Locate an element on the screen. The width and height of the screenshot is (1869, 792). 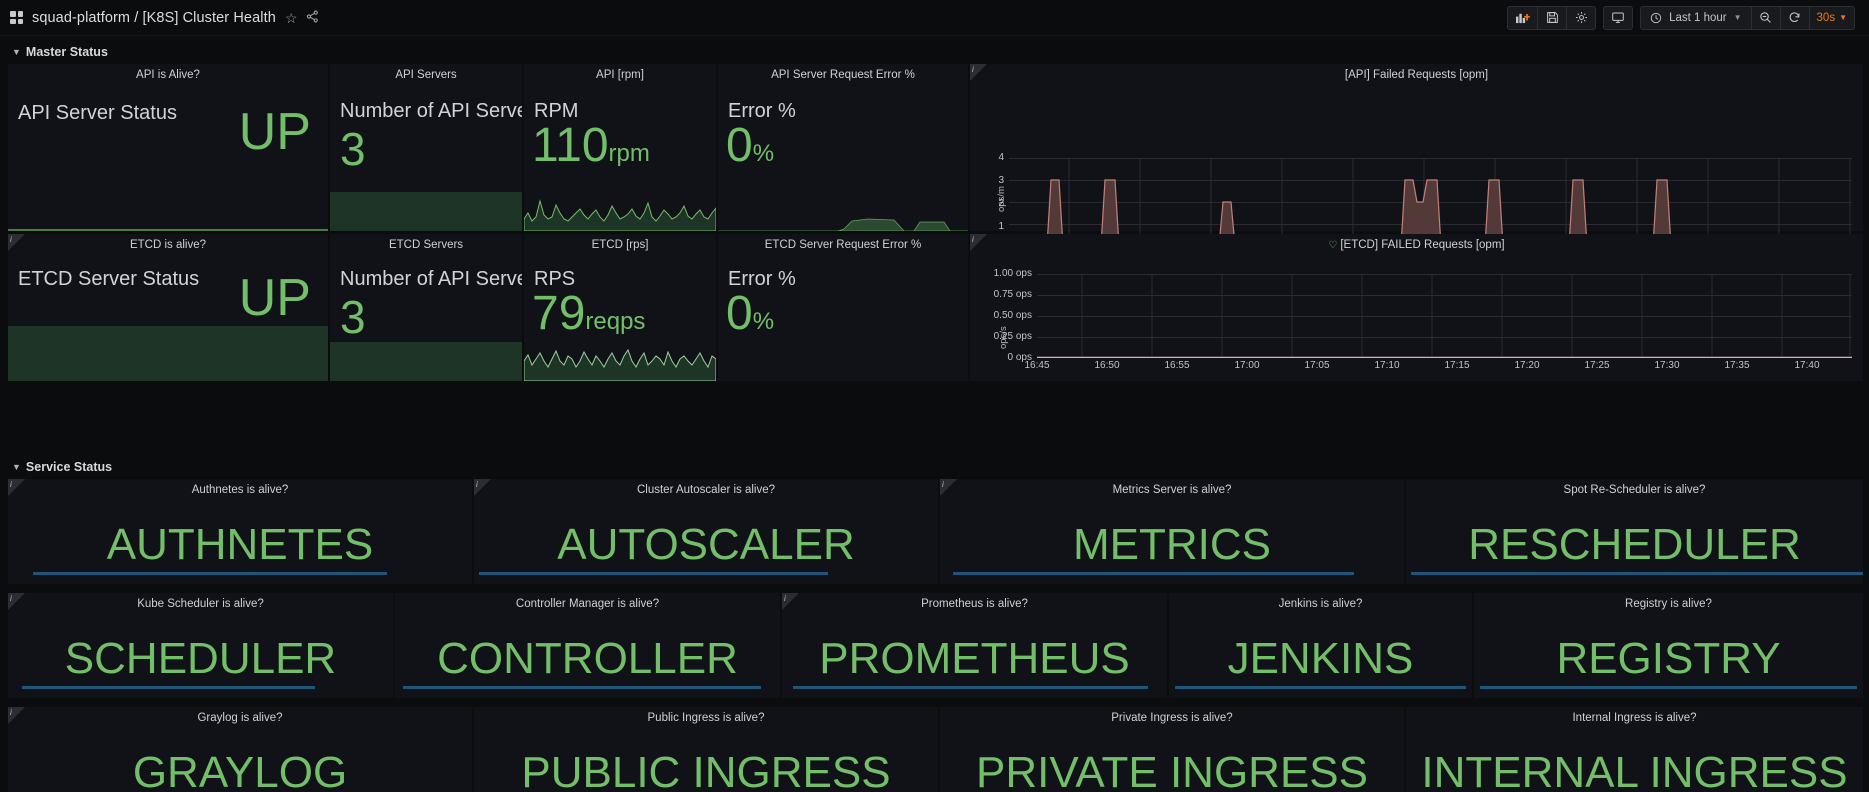
singlestat: Error % 0% is located at coordinates (843, 147).